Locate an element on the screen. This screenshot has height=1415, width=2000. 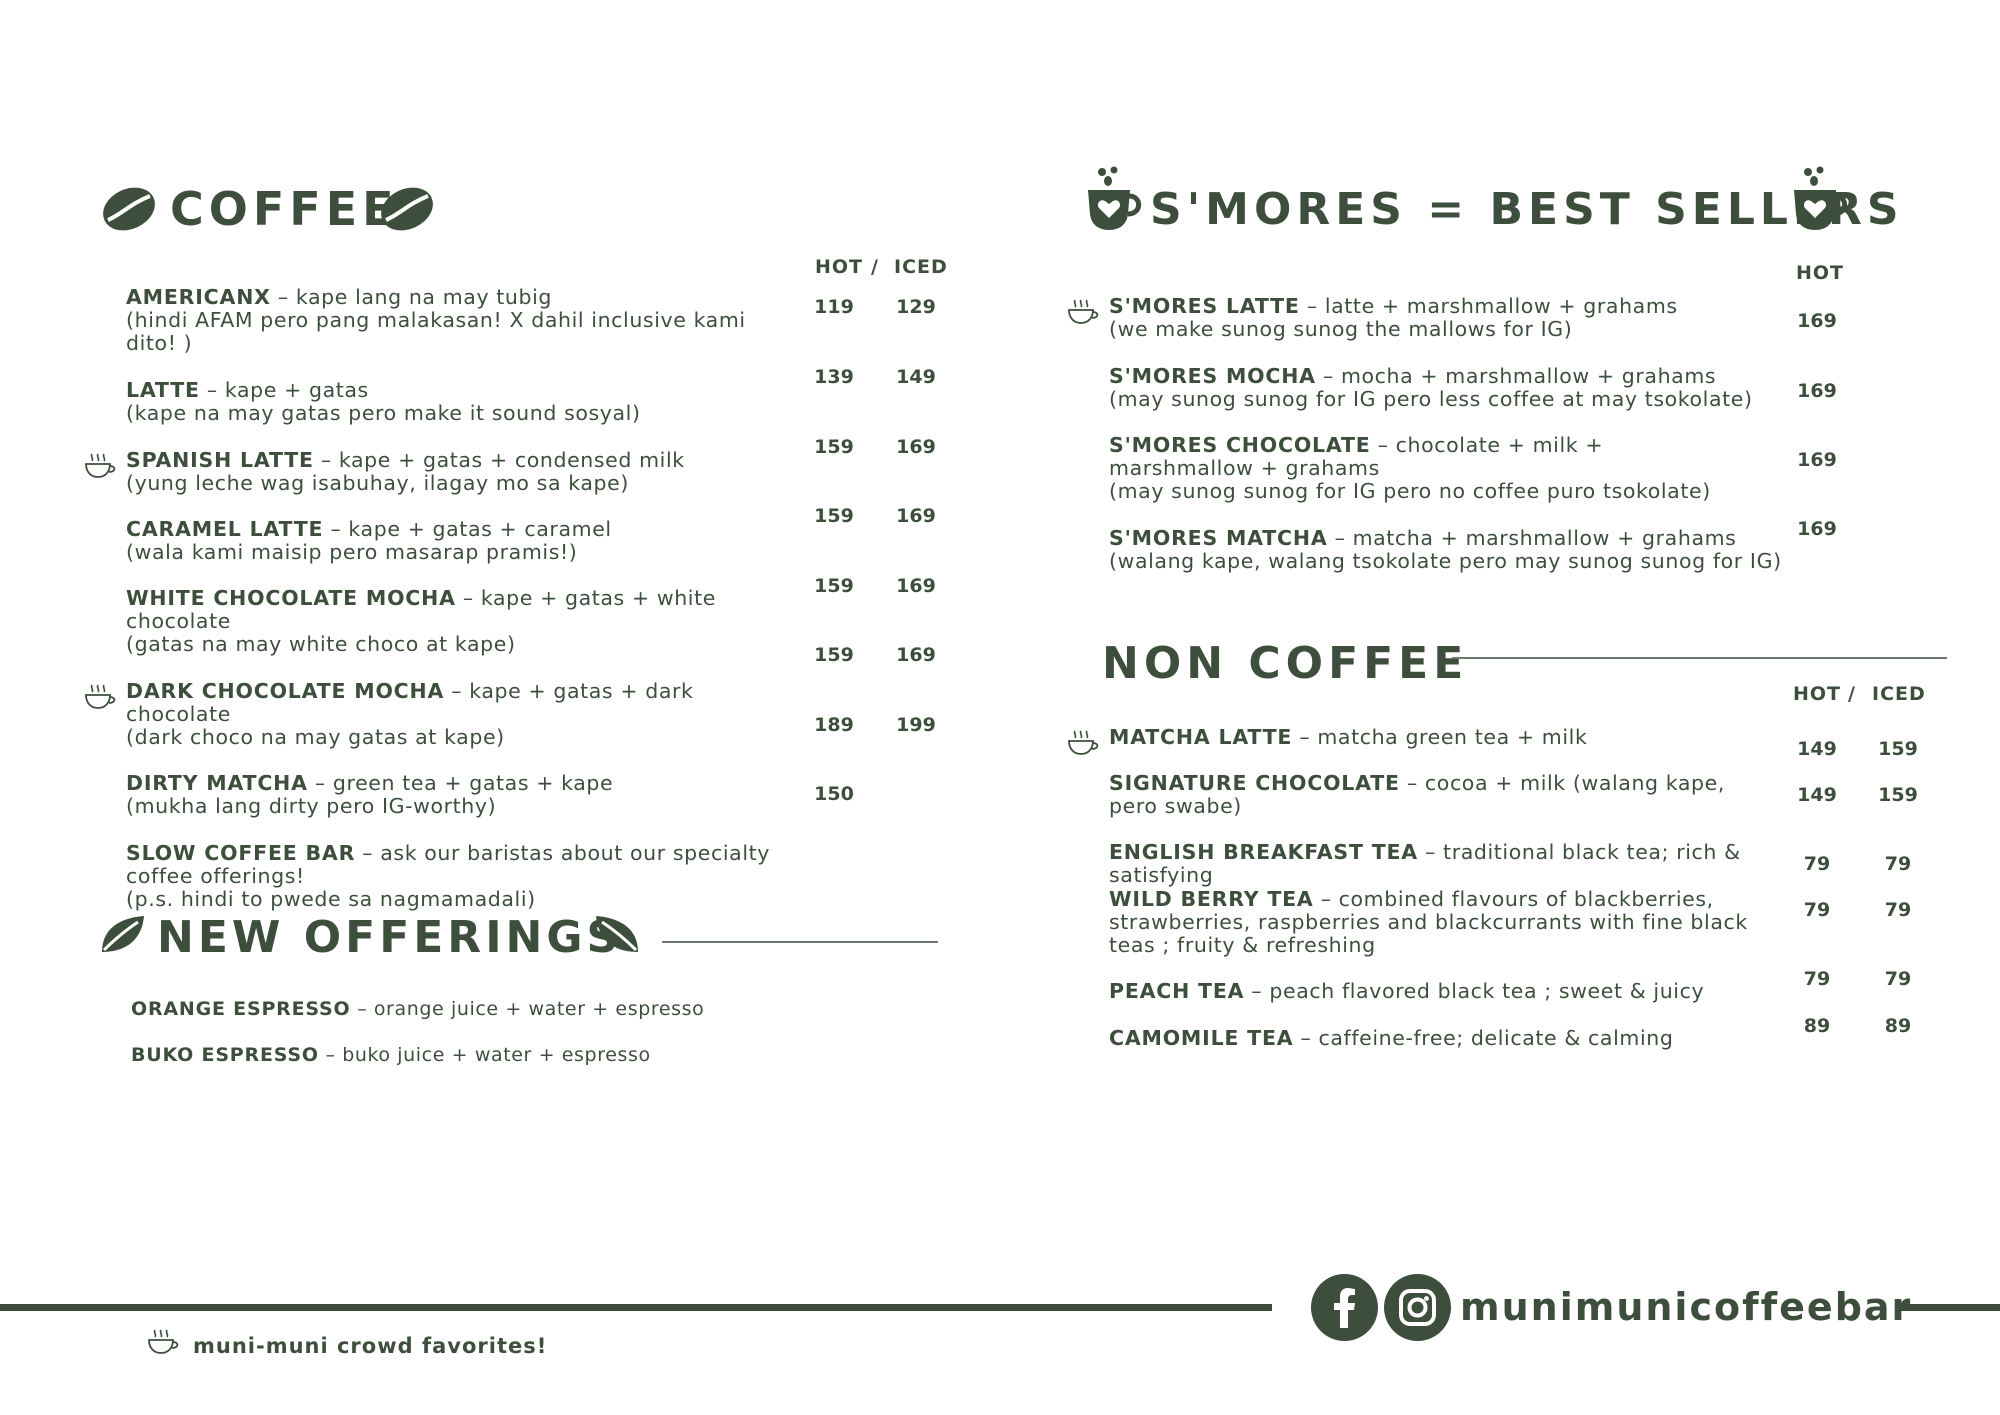
coffee-title: COFFEE is located at coordinates (284, 209).